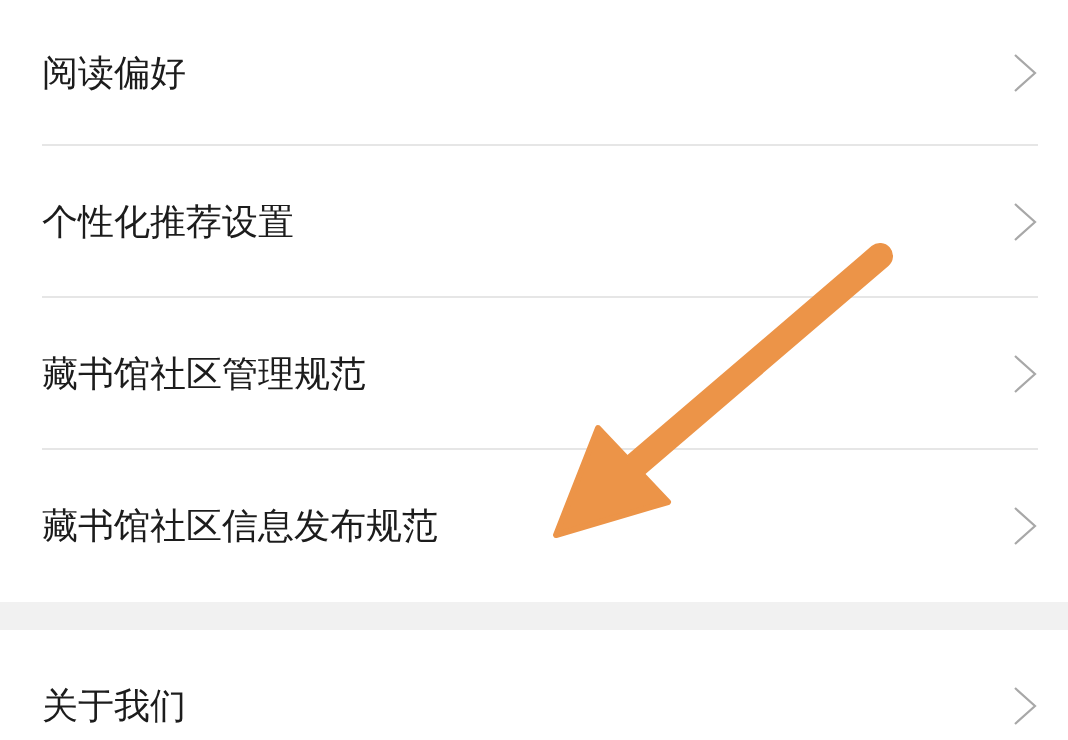 The height and width of the screenshot is (740, 1068). Describe the element at coordinates (114, 72) in the screenshot. I see `item-label: 阅读偏好` at that location.